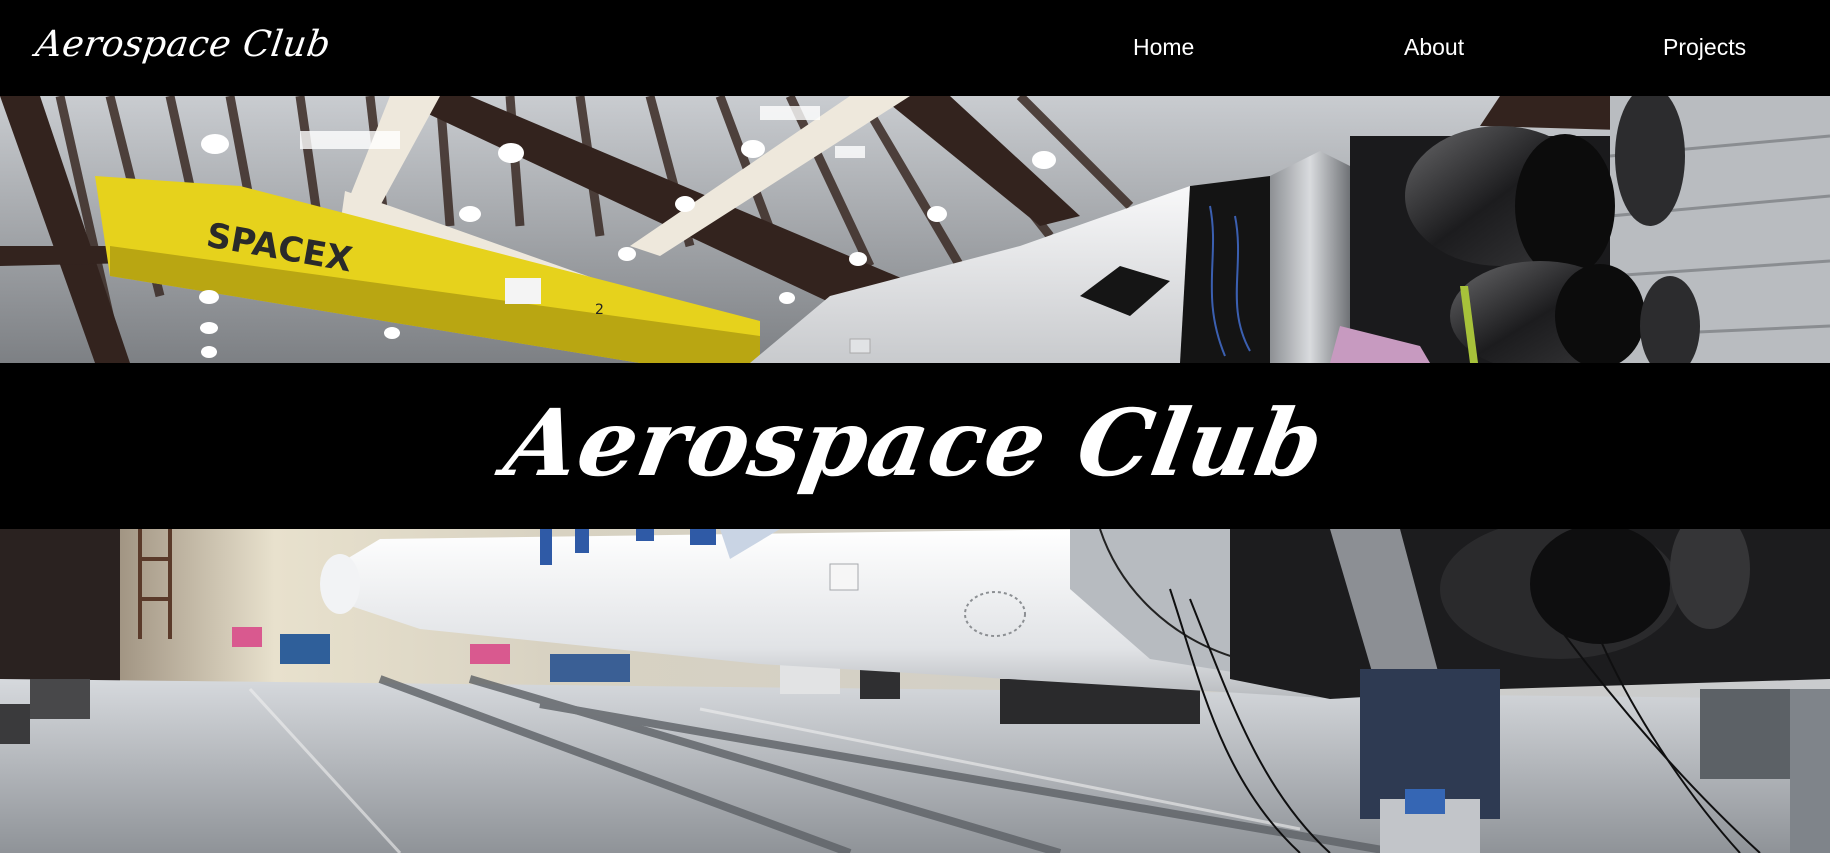 The height and width of the screenshot is (853, 1830). What do you see at coordinates (183, 44) in the screenshot?
I see `site-logo: Aerospace Club` at bounding box center [183, 44].